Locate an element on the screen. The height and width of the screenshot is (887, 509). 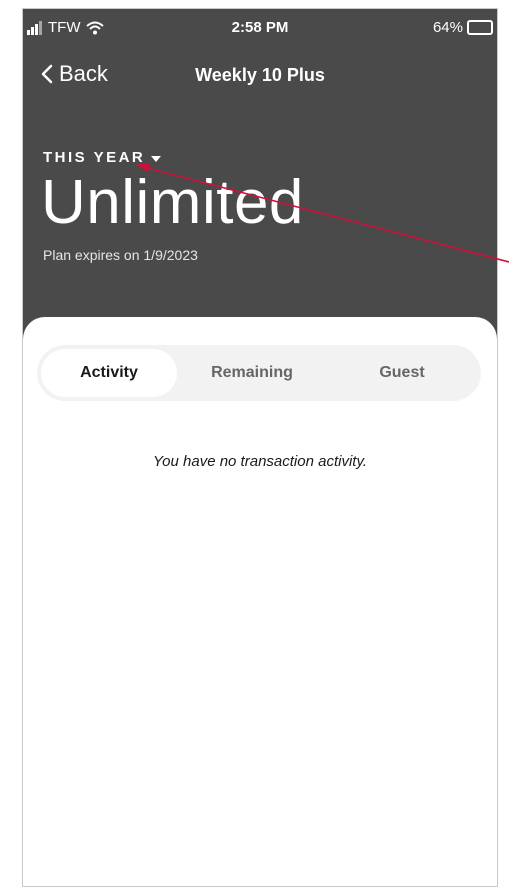
status-time: 2:58 PM is located at coordinates (260, 27).